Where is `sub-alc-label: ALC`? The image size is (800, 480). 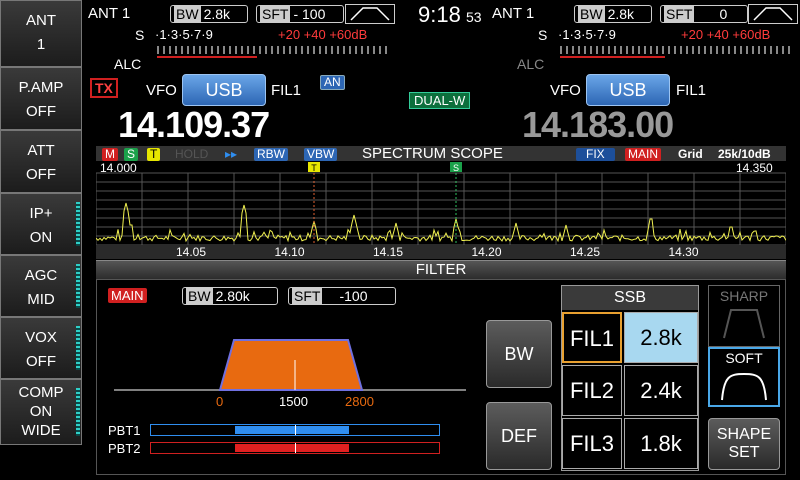 sub-alc-label: ALC is located at coordinates (531, 64).